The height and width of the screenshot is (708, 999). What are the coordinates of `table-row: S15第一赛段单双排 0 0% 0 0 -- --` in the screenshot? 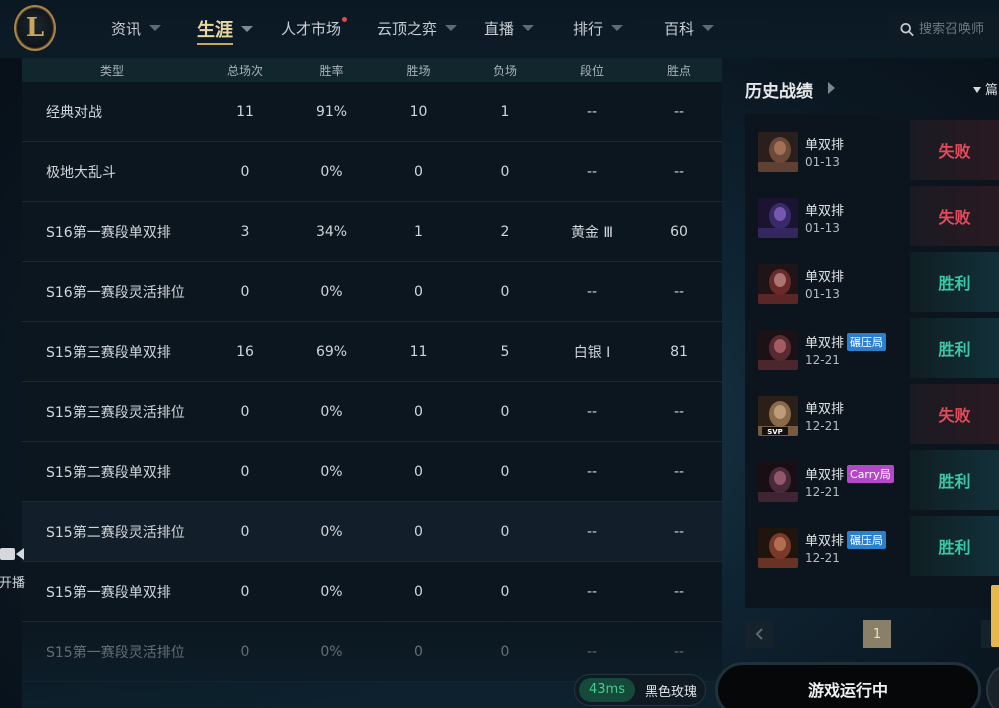 It's located at (372, 592).